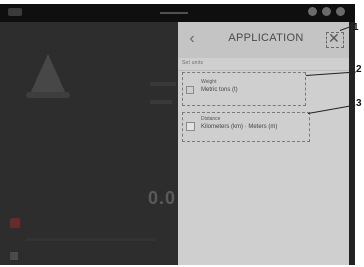 The width and height of the screenshot is (364, 267). What do you see at coordinates (48, 95) in the screenshot?
I see `app-logo-base` at bounding box center [48, 95].